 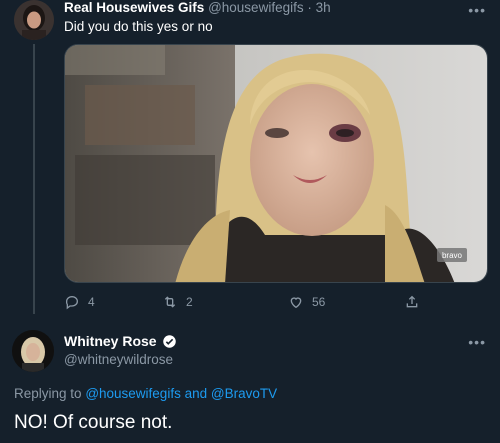 I want to click on reply-author-avatar, so click(x=33, y=351).